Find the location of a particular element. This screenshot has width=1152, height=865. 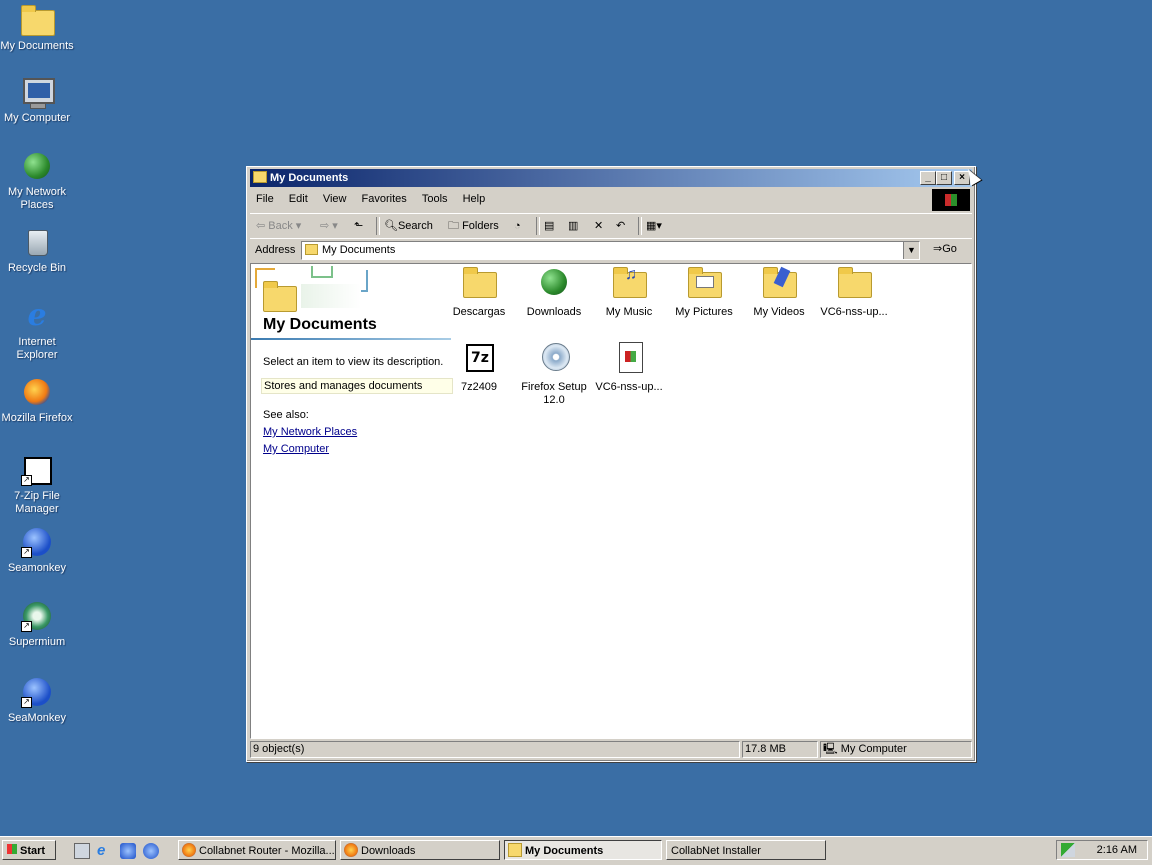

desktop-icon-seamonkey: ↗ Seamonkey is located at coordinates (37, 550).